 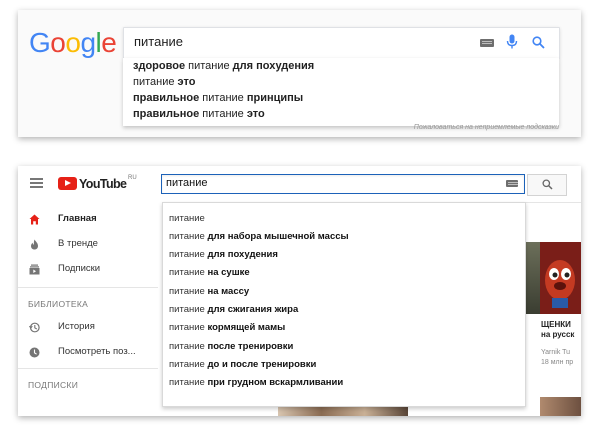 I want to click on suggestion-item: питание это, so click(x=164, y=82).